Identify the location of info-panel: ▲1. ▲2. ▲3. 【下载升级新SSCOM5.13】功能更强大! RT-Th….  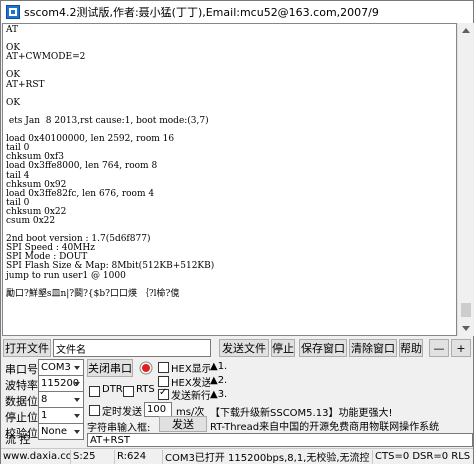
(341, 397).